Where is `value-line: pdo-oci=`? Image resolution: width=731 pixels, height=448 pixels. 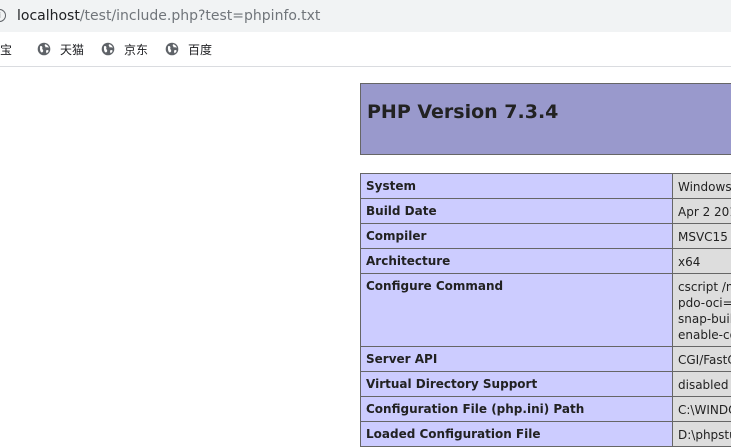 value-line: pdo-oci= is located at coordinates (704, 303).